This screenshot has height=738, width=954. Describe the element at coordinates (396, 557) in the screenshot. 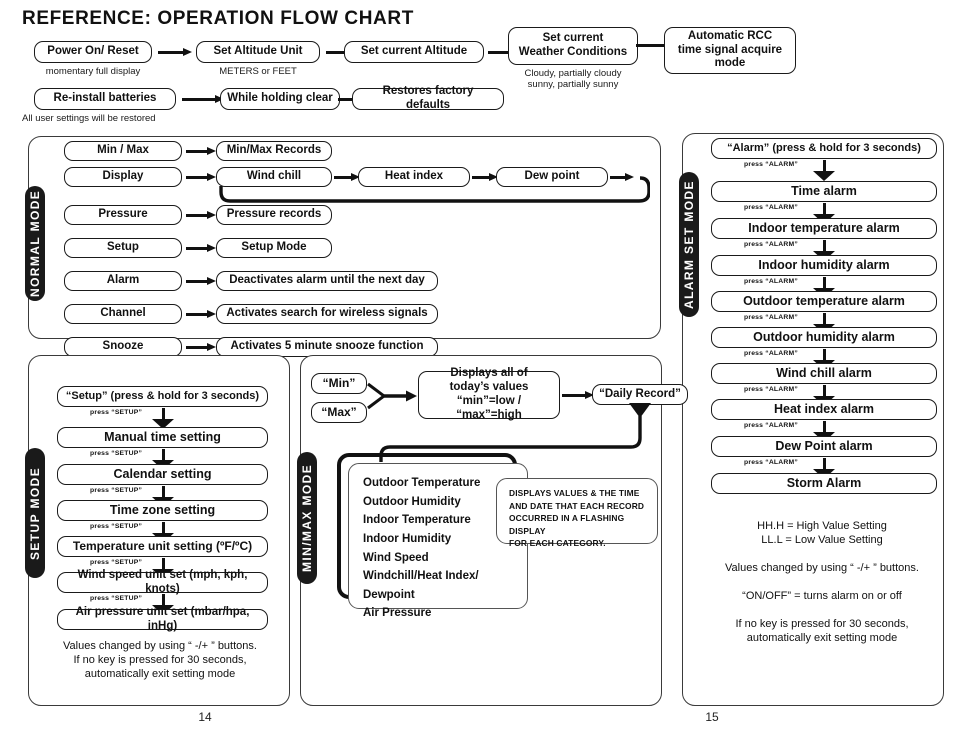

I see `category-4: Wind Speed` at that location.